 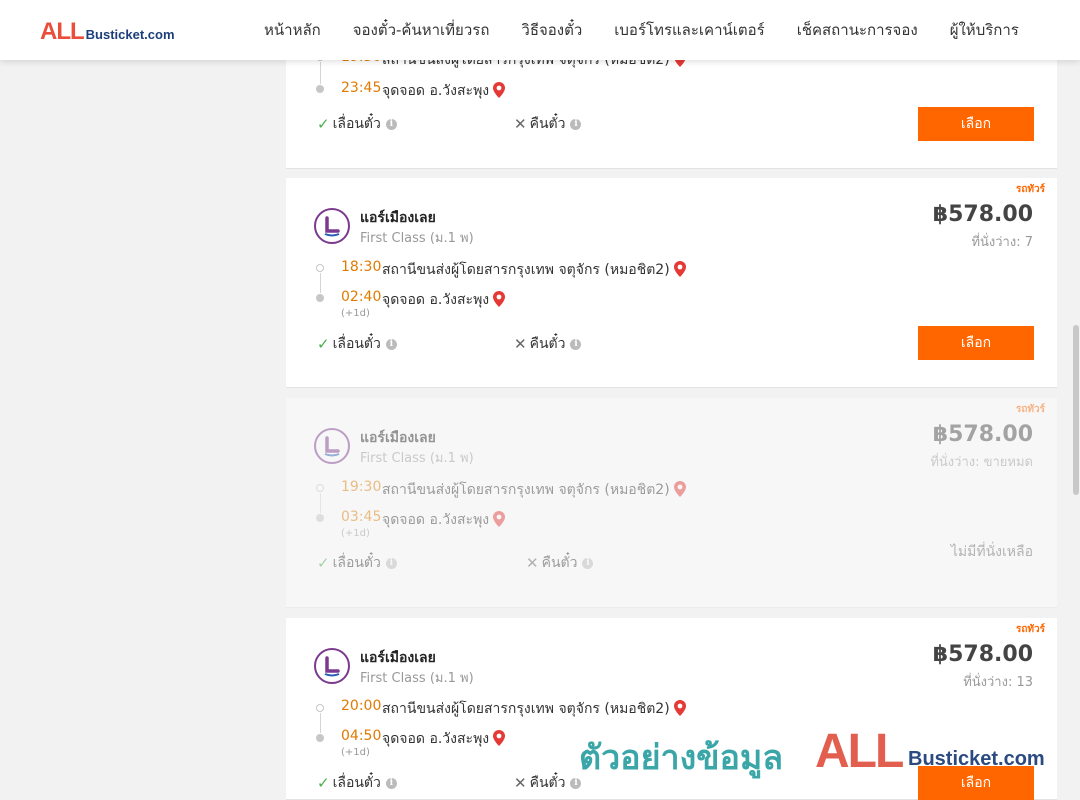 What do you see at coordinates (981, 462) in the screenshot?
I see `seats-available: ที่นั่งว่าง: ขายหมด` at bounding box center [981, 462].